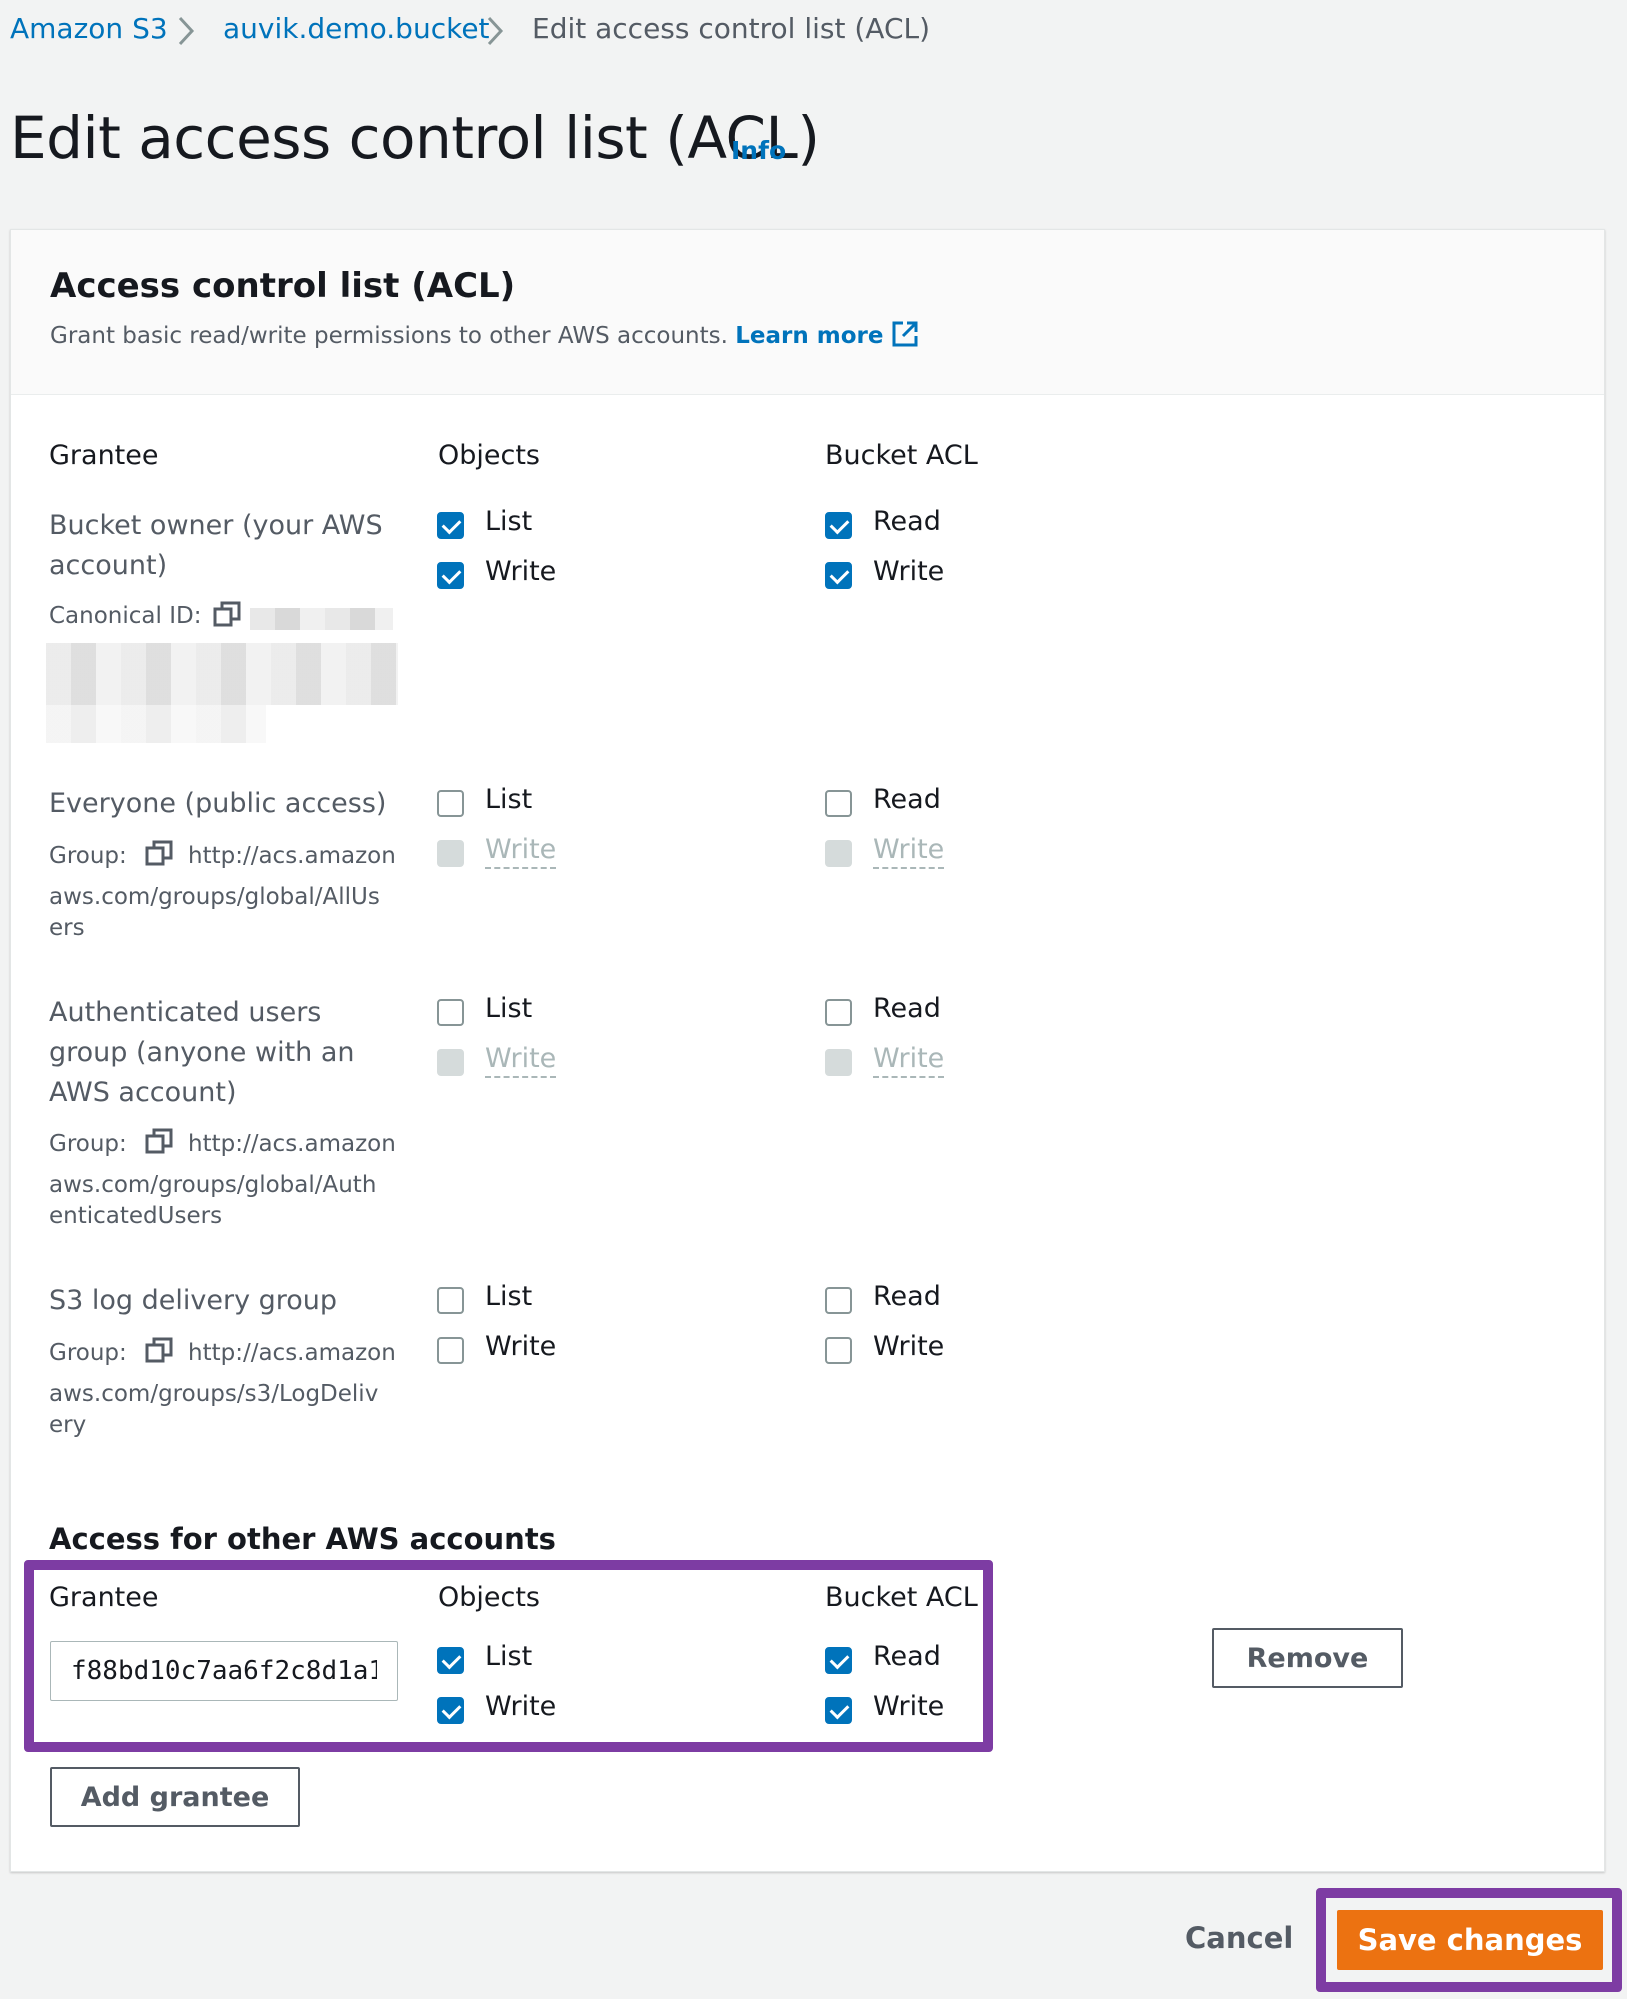 Image resolution: width=1627 pixels, height=1999 pixels. Describe the element at coordinates (489, 455) in the screenshot. I see `col-head-objects: Objects` at that location.